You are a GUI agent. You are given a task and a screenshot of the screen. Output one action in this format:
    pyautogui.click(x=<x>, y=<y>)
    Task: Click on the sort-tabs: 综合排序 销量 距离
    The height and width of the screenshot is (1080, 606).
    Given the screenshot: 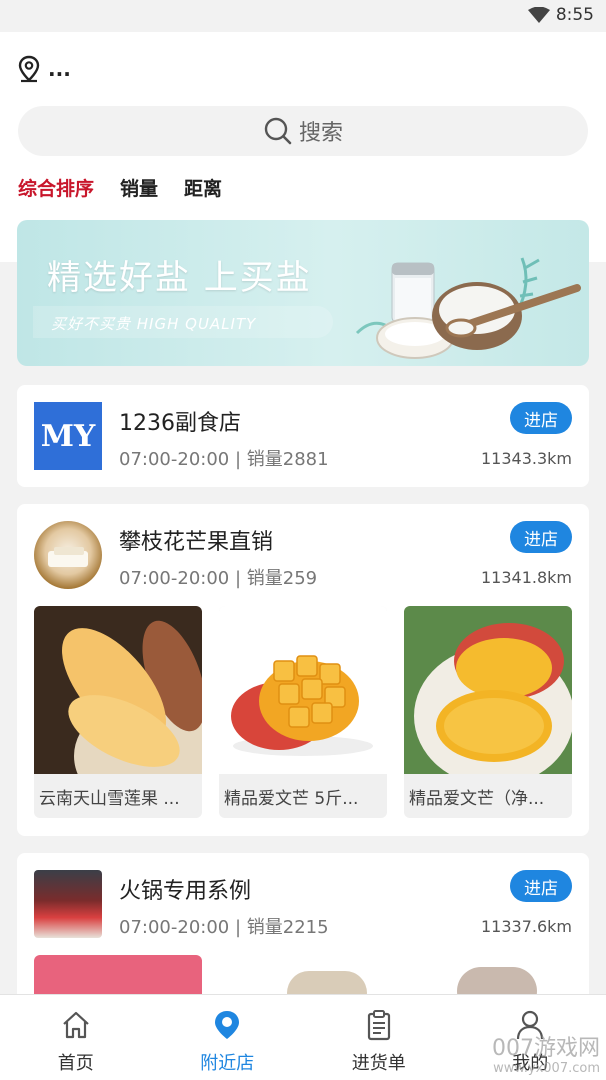 What is the action you would take?
    pyautogui.click(x=133, y=187)
    